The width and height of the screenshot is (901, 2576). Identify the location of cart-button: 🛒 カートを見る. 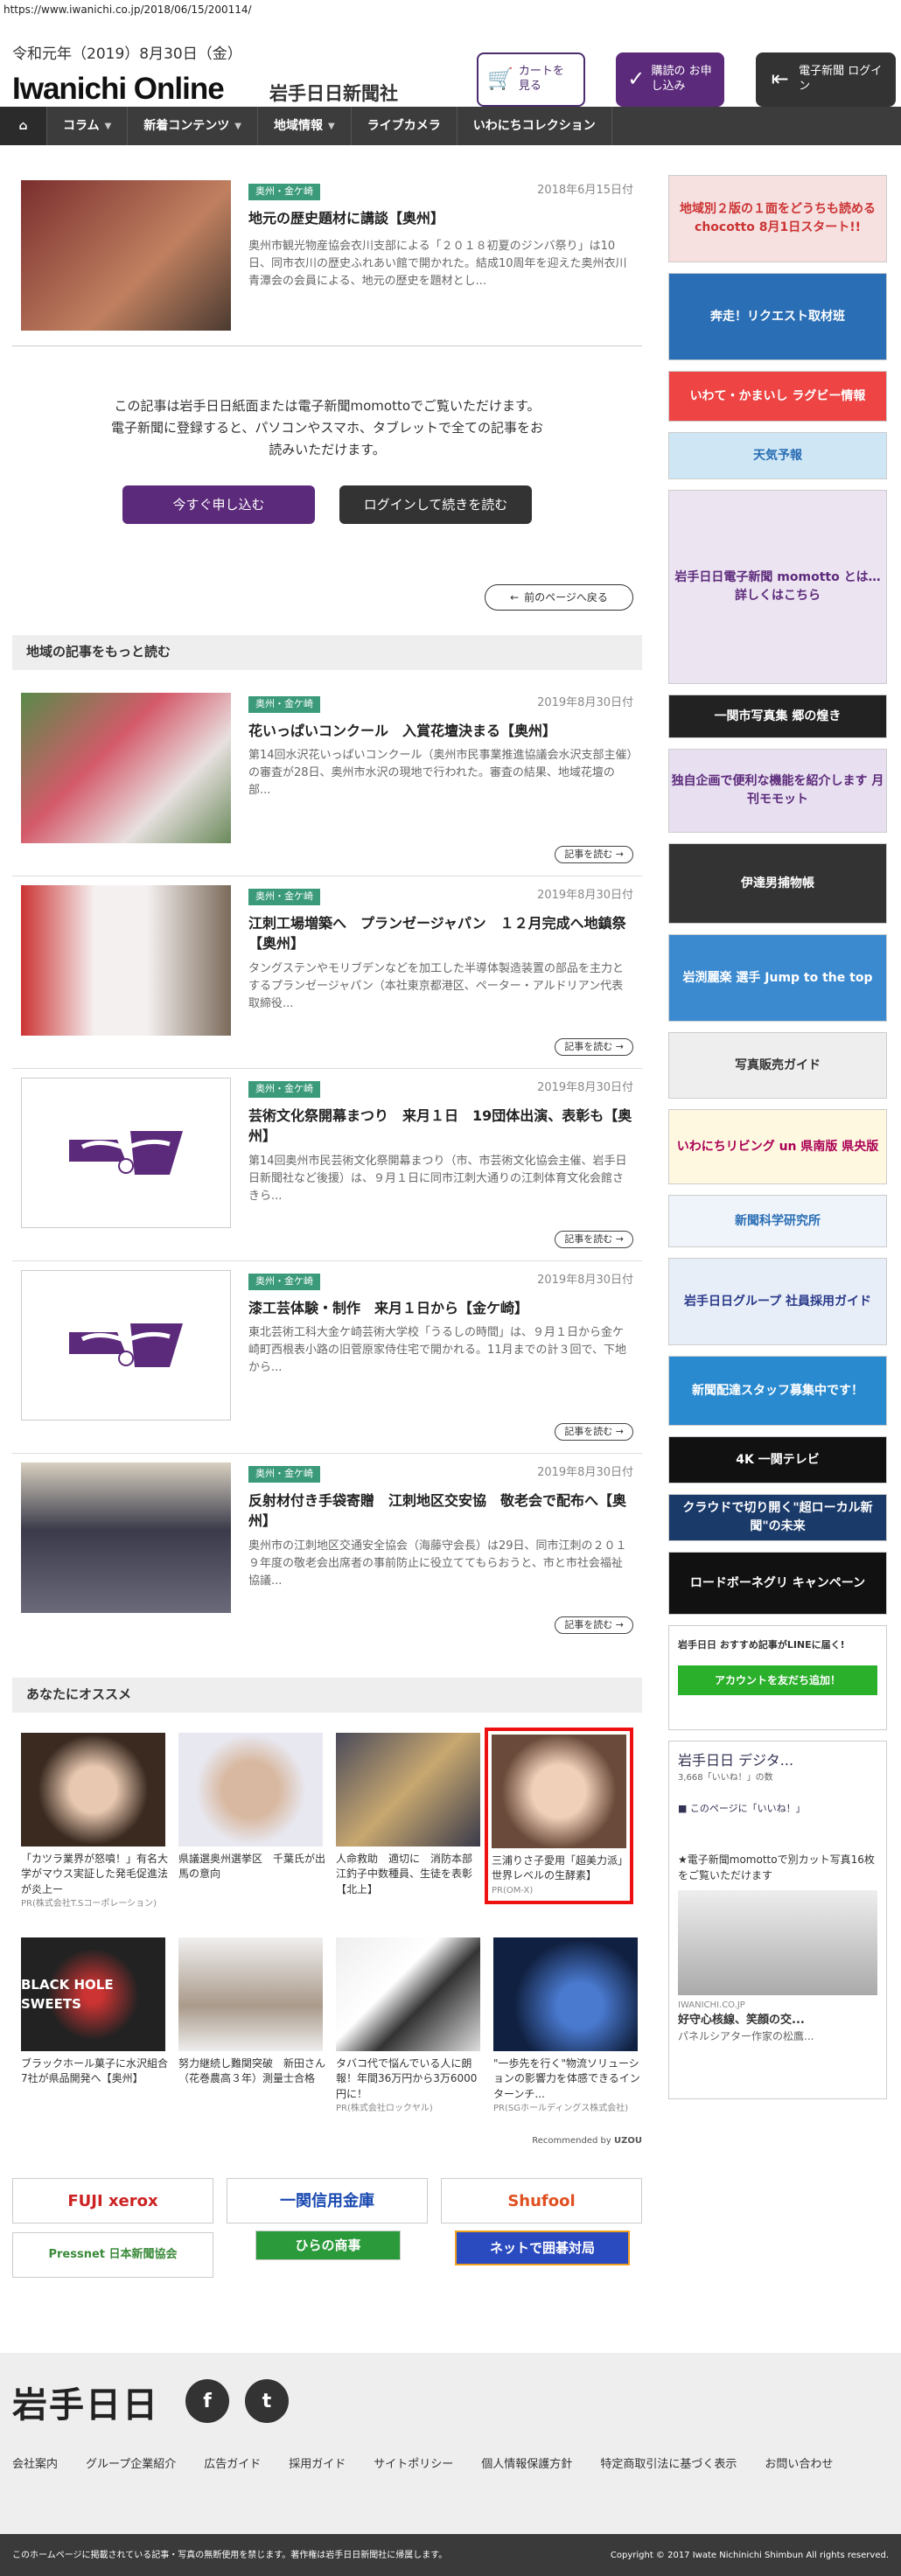
(531, 79).